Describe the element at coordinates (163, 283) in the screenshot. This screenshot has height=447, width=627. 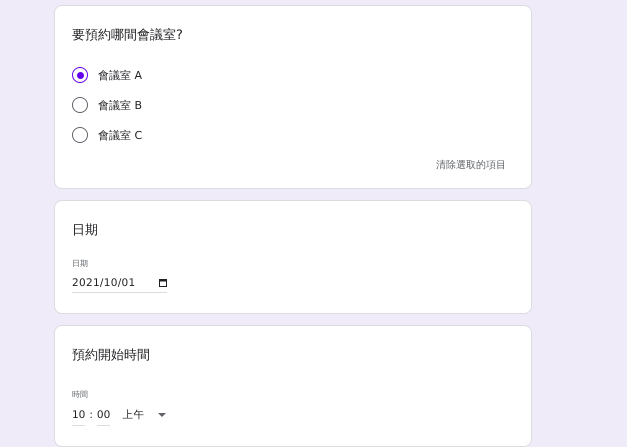
I see `calendar-icon` at that location.